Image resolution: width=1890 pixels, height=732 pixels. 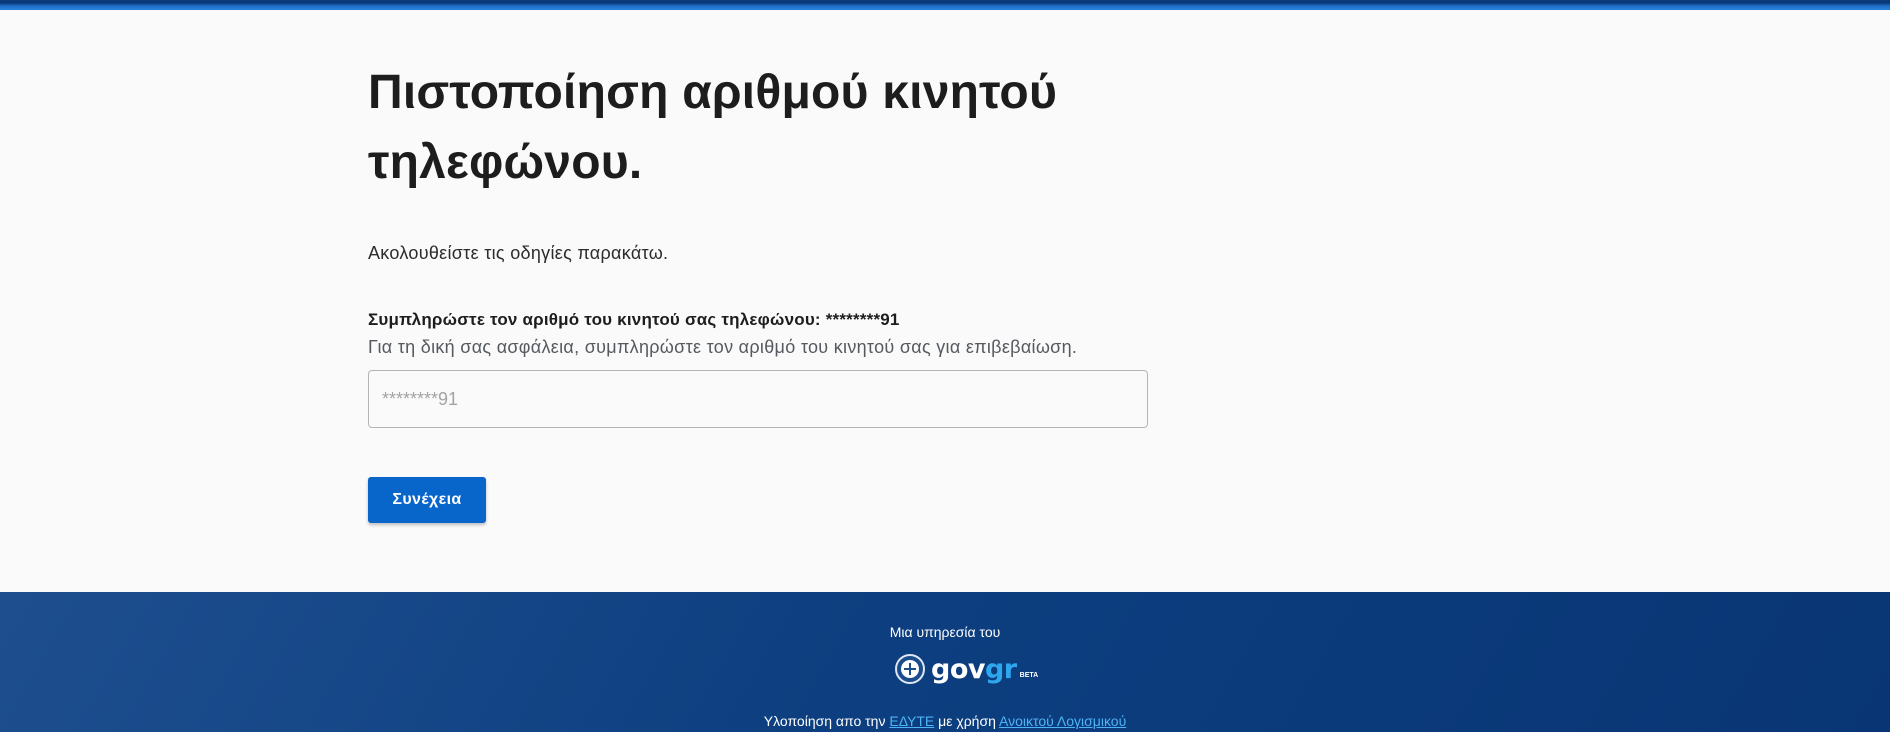 I want to click on open-source-link: Ανοικτού Λογισμικού, so click(x=1062, y=721).